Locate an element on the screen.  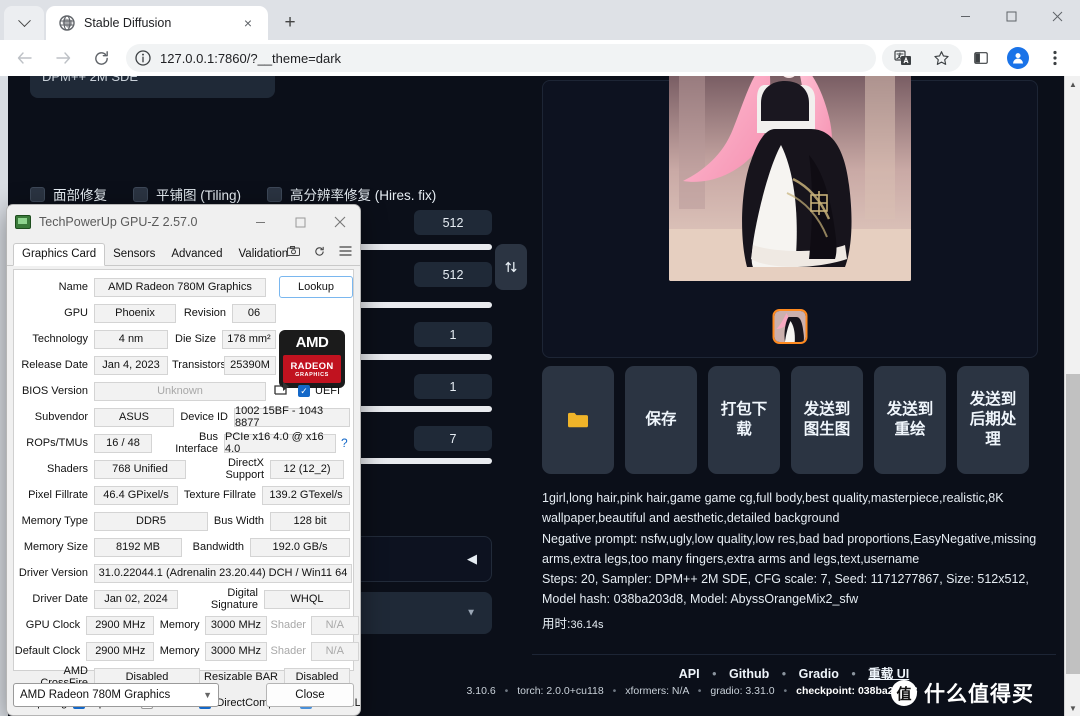
generated-image is located at coordinates (790, 178).